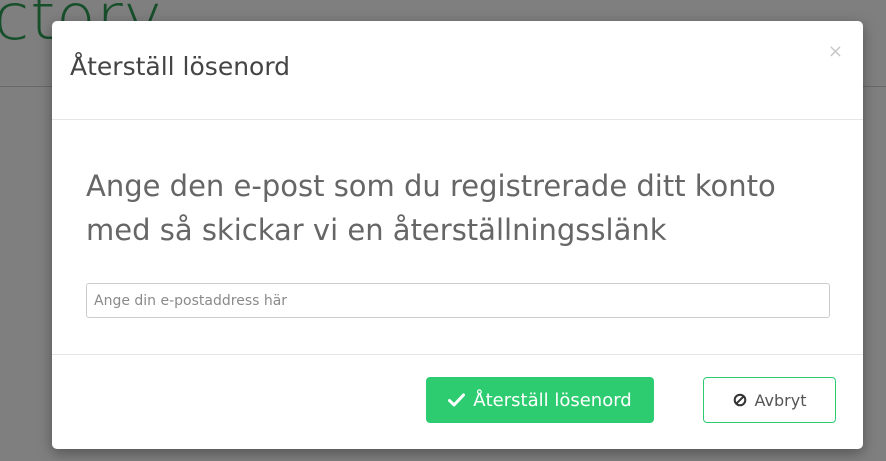  Describe the element at coordinates (835, 52) in the screenshot. I see `close-icon: ×` at that location.